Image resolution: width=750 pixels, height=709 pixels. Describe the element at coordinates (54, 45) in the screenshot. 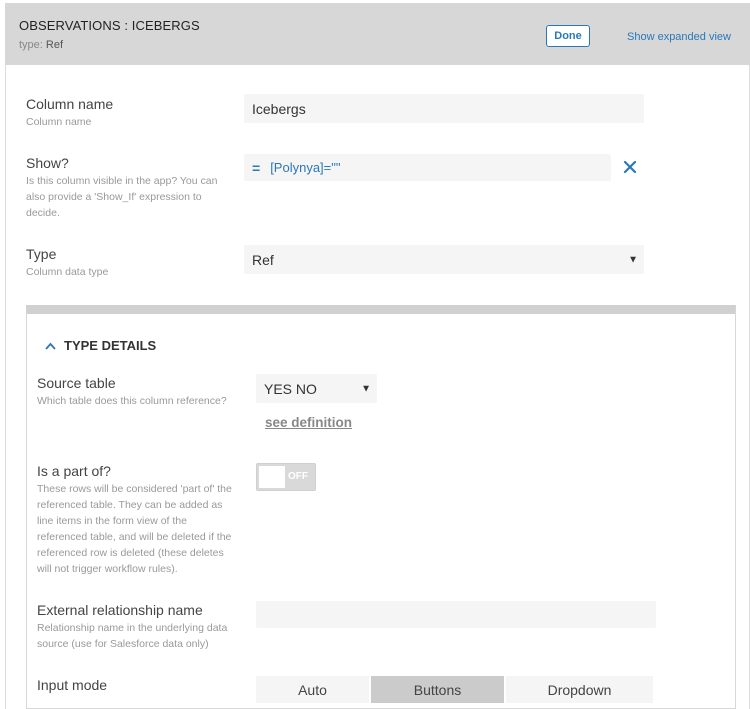

I see `type-caption-value: Ref` at that location.